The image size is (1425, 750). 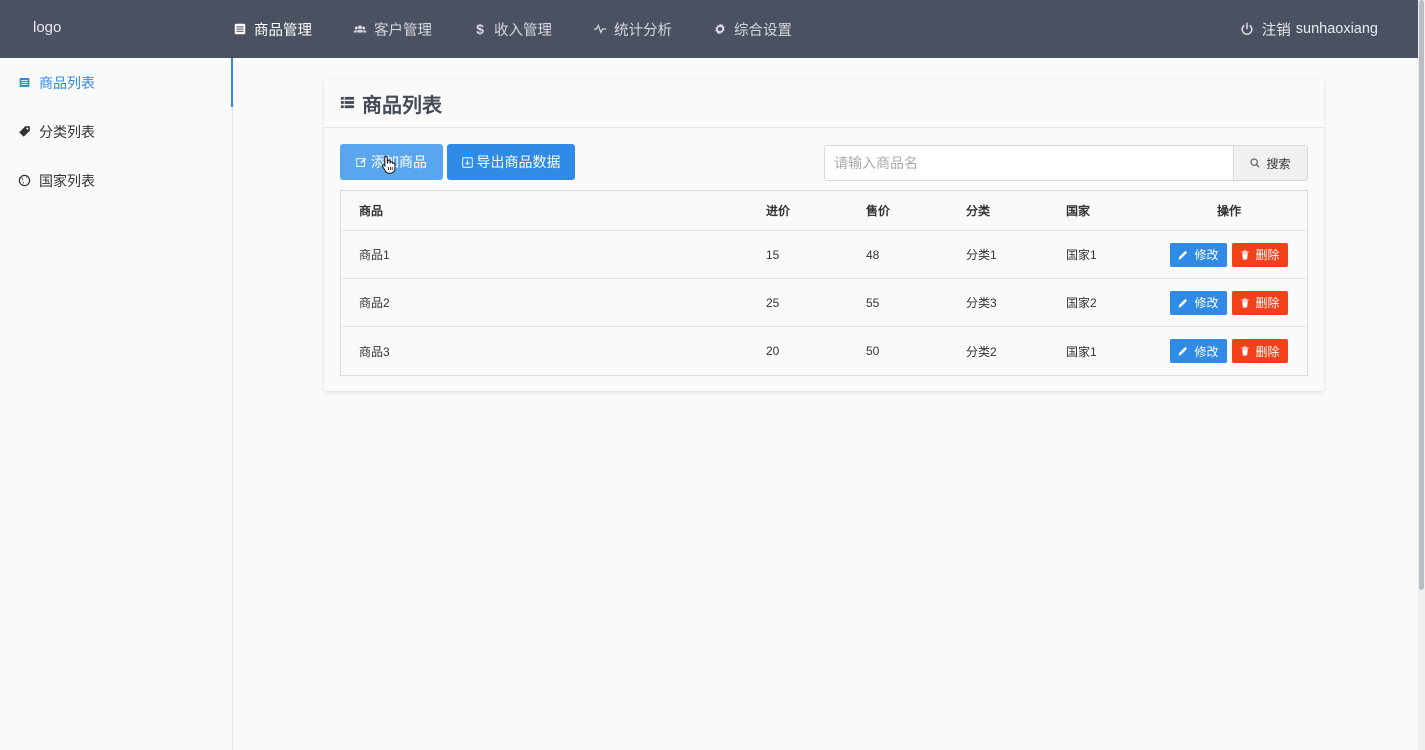 I want to click on nav-item-settings: 综合设置, so click(x=752, y=29).